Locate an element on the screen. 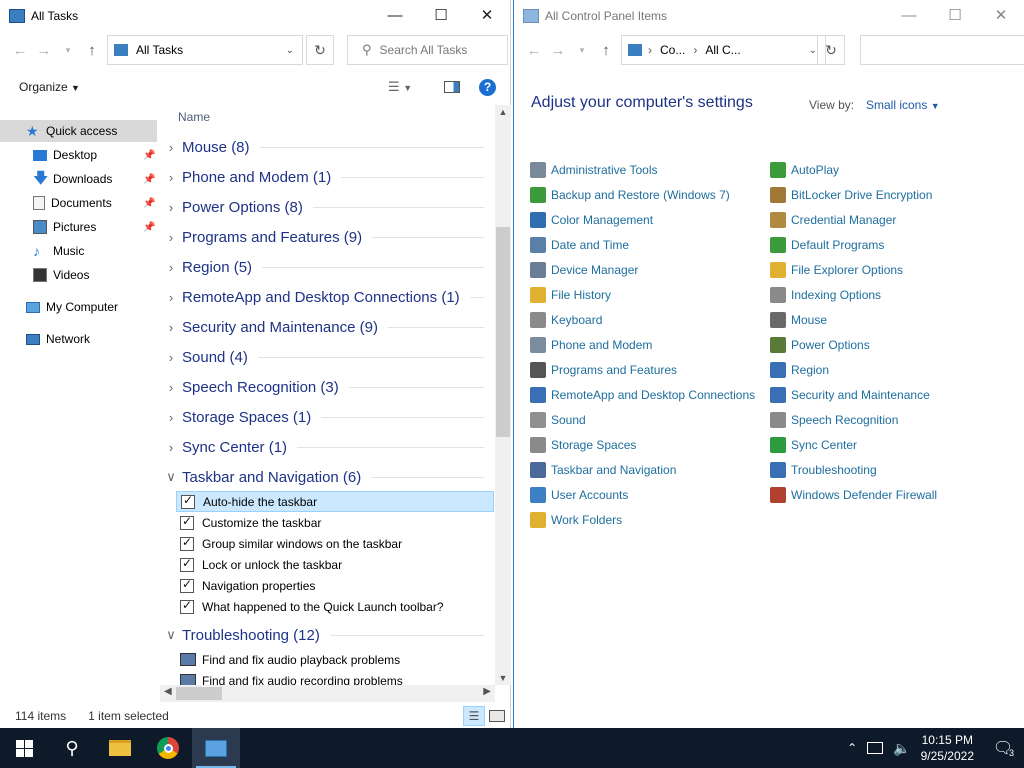 Image resolution: width=1024 pixels, height=768 pixels. control-panel-item: Device Manager is located at coordinates (584, 270).